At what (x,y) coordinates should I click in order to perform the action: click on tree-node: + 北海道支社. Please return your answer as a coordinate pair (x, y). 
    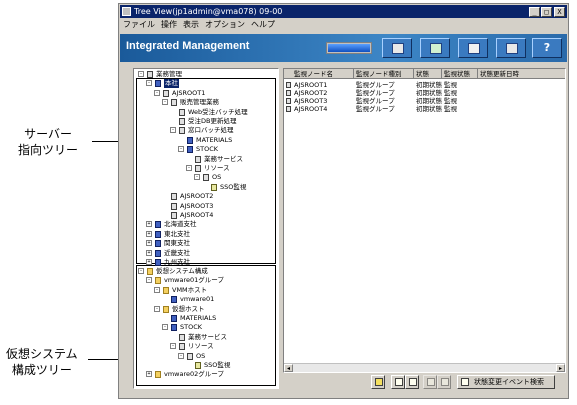
    Looking at the image, I should click on (210, 224).